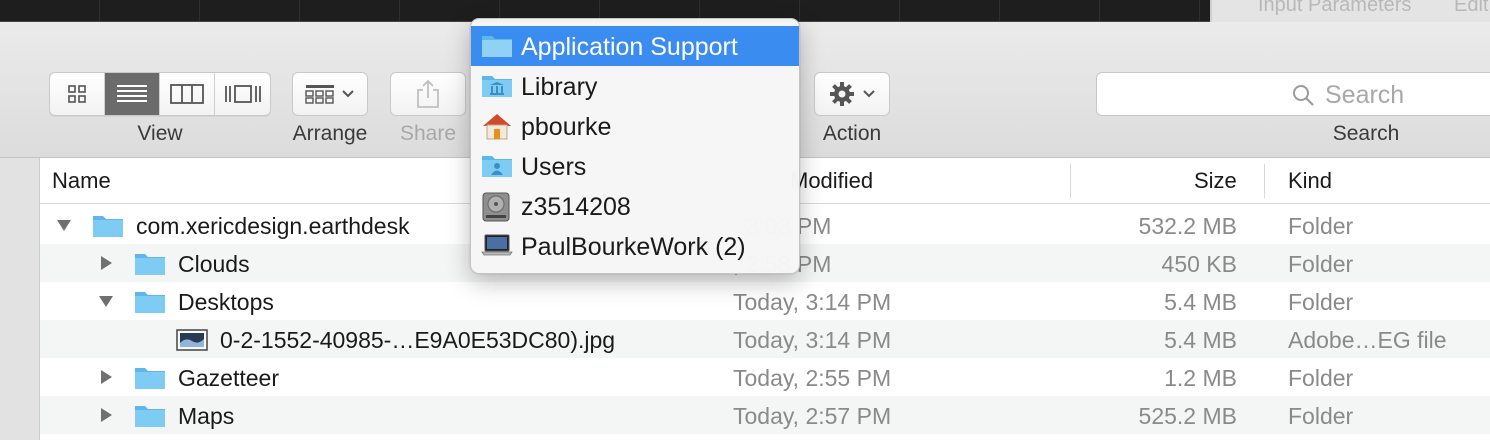 This screenshot has width=1490, height=440. What do you see at coordinates (852, 133) in the screenshot?
I see `action-label: Action` at bounding box center [852, 133].